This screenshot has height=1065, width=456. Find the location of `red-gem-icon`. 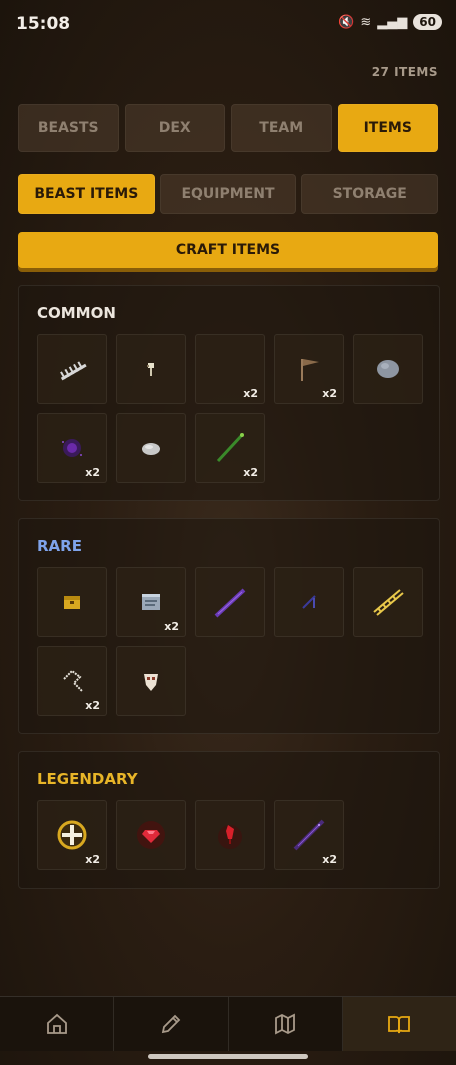

red-gem-icon is located at coordinates (151, 835).